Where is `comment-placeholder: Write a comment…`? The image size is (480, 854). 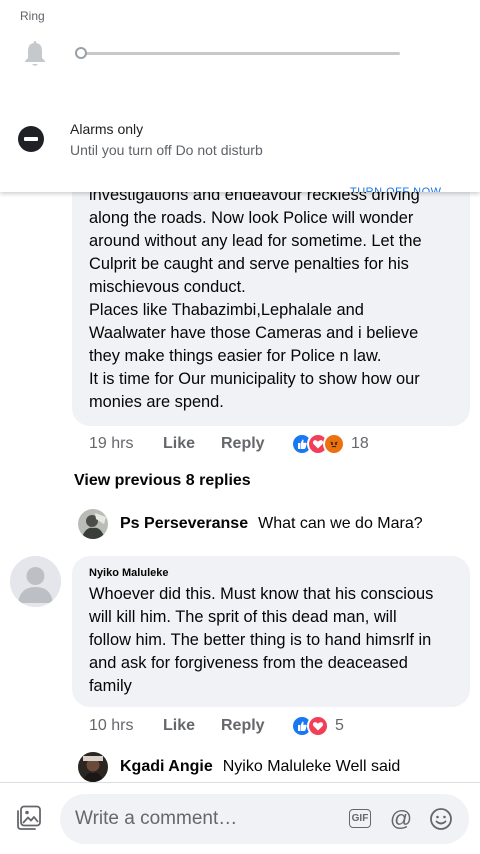 comment-placeholder: Write a comment… is located at coordinates (156, 818).